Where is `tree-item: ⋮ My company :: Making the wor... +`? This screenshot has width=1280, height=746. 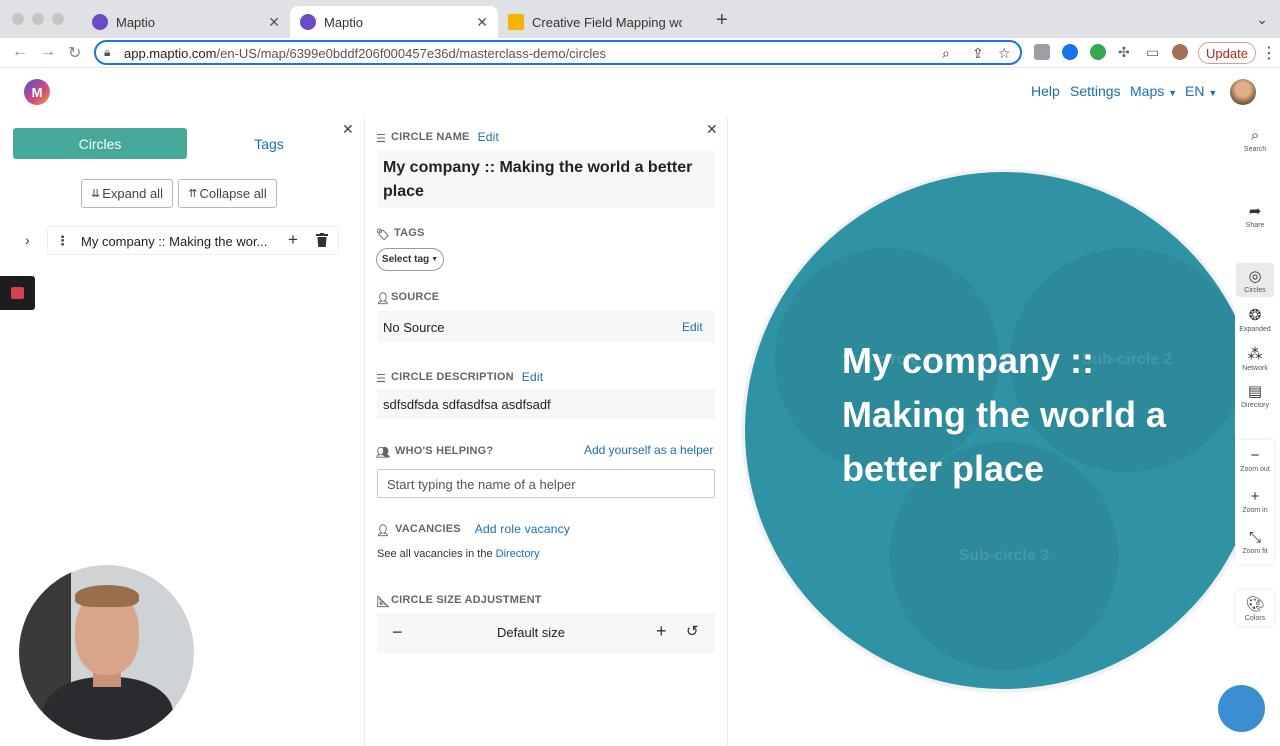
tree-item: ⋮ My company :: Making the wor... + is located at coordinates (193, 240).